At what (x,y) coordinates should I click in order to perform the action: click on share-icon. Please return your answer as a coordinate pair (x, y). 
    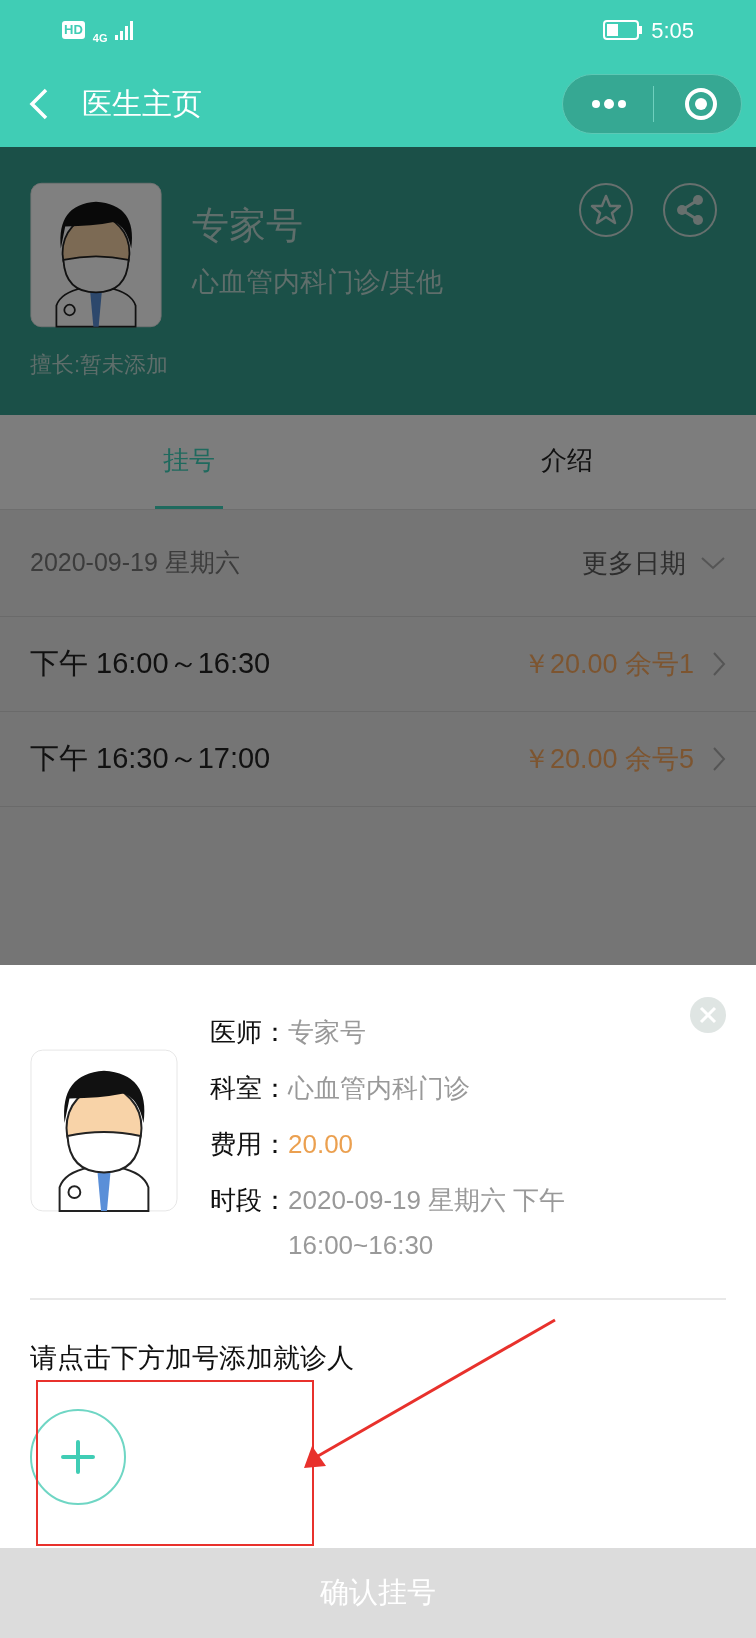
    Looking at the image, I should click on (690, 210).